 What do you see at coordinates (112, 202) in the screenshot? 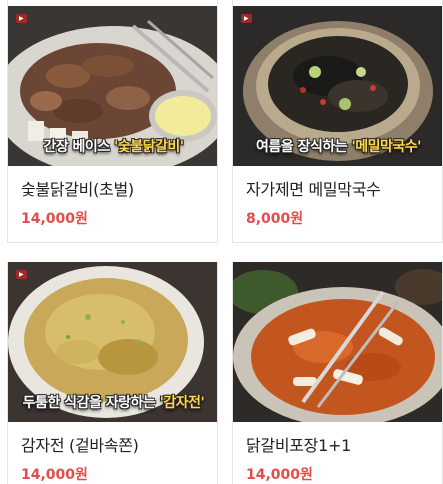
I see `product-info: 숯불닭갈비(초벌) 14,000원` at bounding box center [112, 202].